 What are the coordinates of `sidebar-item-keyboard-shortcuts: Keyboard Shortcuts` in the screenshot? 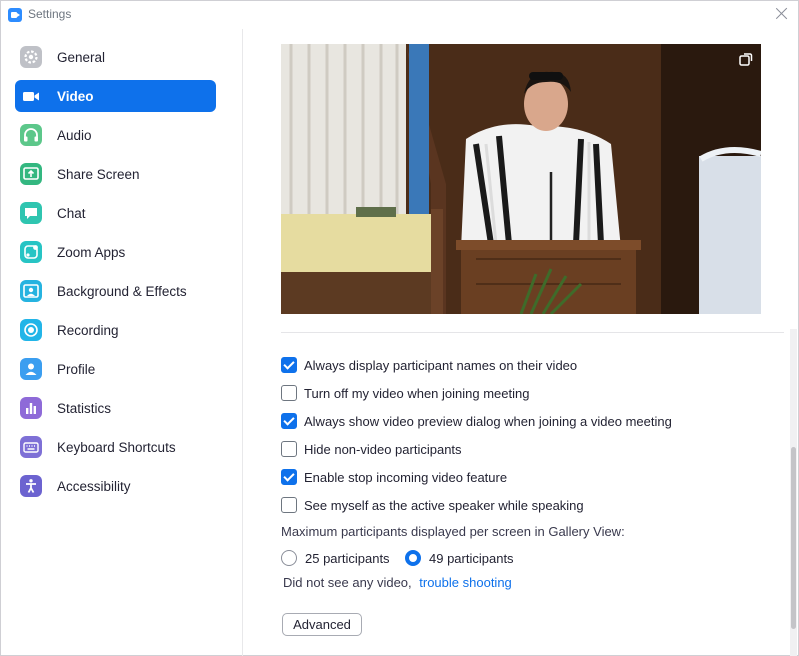 It's located at (115, 447).